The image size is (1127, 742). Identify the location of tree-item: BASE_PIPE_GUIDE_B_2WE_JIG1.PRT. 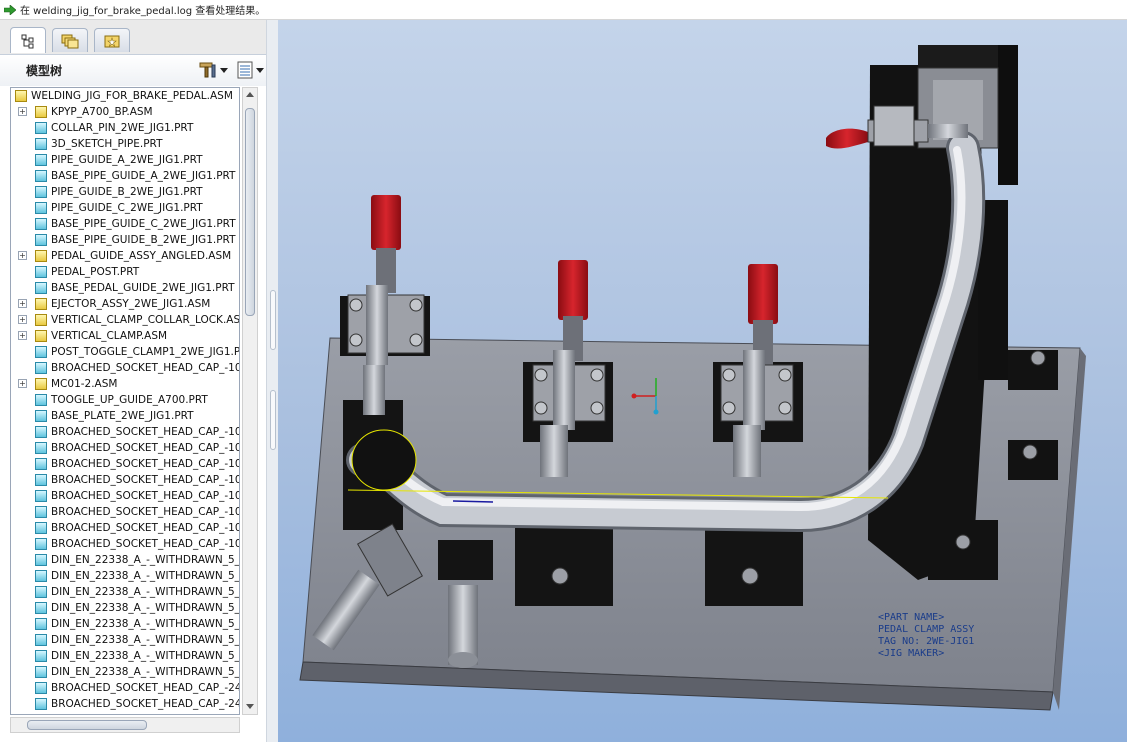
(135, 240).